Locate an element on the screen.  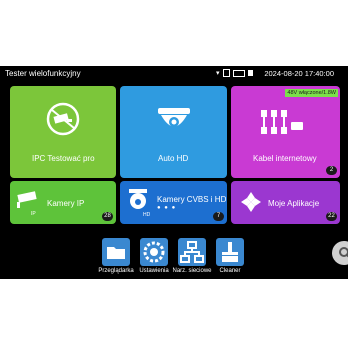
tile-cable-badge: 2 is located at coordinates (331, 170).